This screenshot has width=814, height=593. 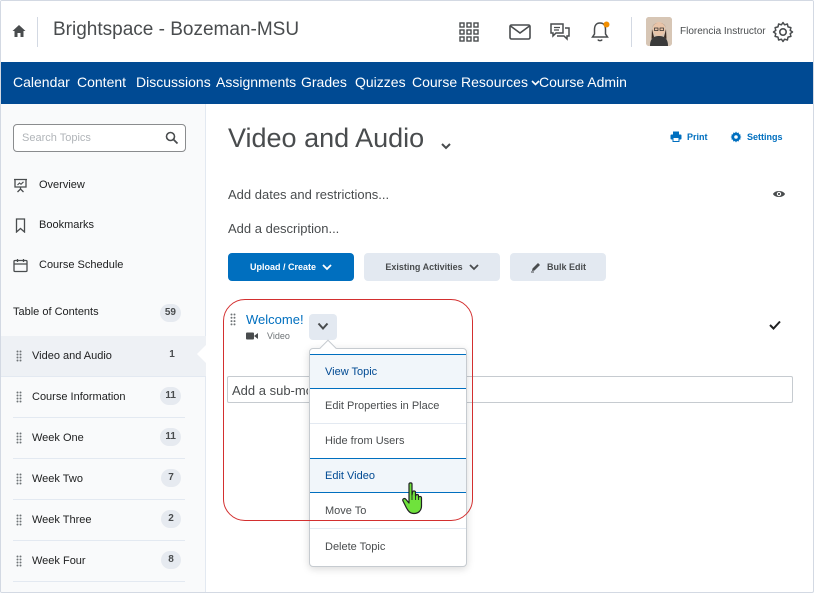 What do you see at coordinates (566, 267) in the screenshot?
I see `bulk-edit-label: Bulk Edit` at bounding box center [566, 267].